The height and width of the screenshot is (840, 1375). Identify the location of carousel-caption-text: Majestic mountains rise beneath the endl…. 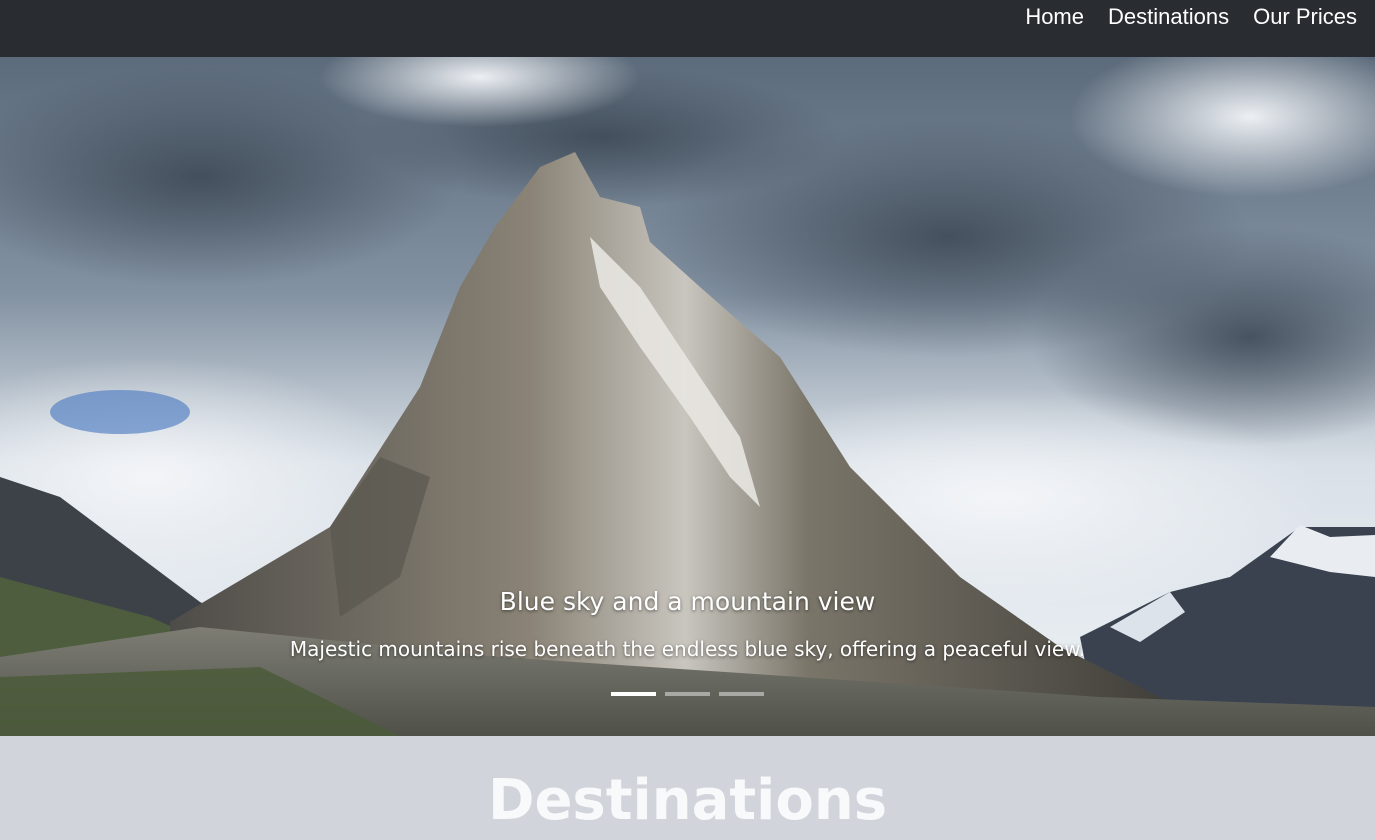
(687, 649).